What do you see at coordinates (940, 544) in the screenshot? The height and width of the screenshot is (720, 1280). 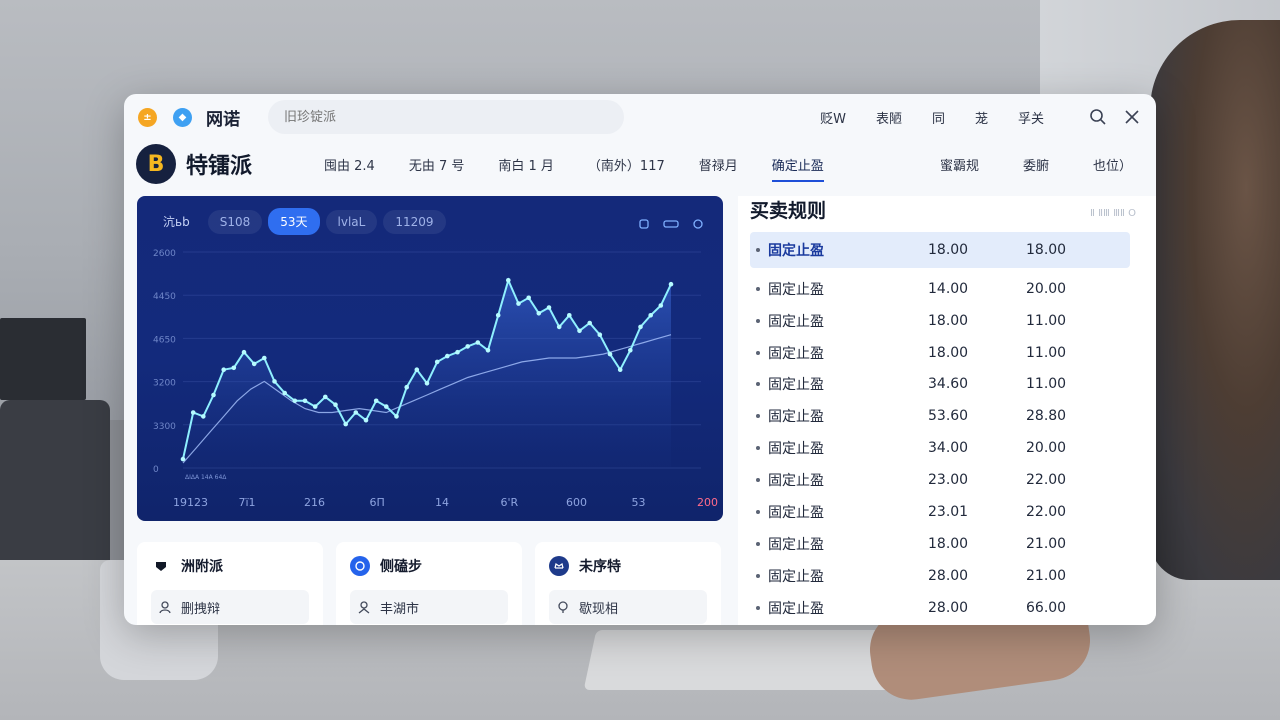 I see `rule-row: 固定止盈 18.00 21.00` at bounding box center [940, 544].